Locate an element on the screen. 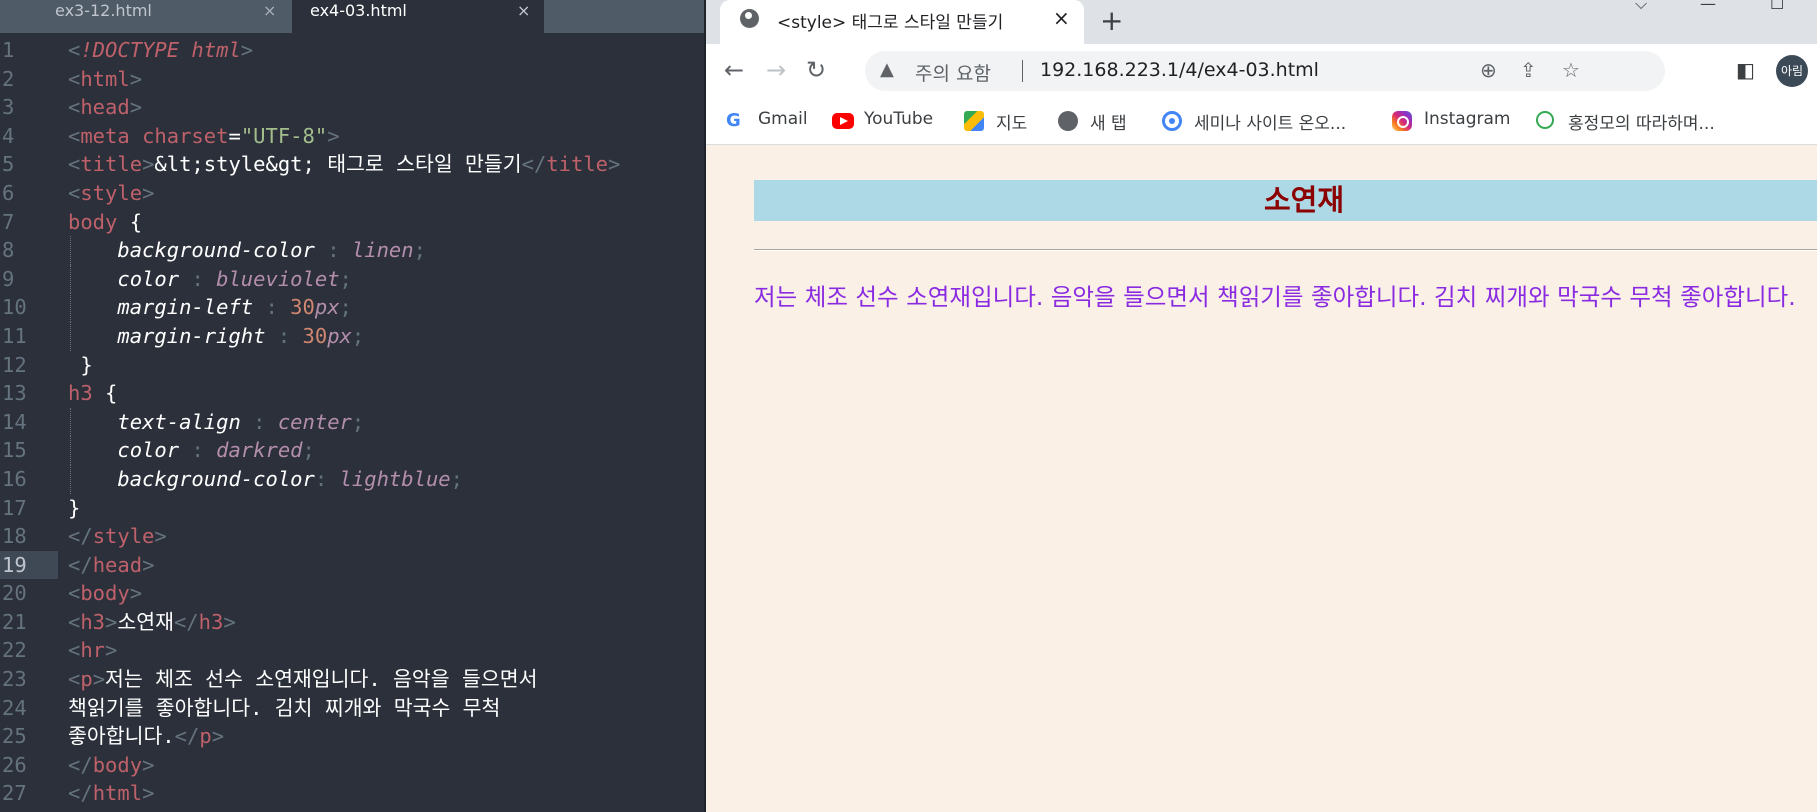 The image size is (1817, 812). code-line: 12 } is located at coordinates (352, 365).